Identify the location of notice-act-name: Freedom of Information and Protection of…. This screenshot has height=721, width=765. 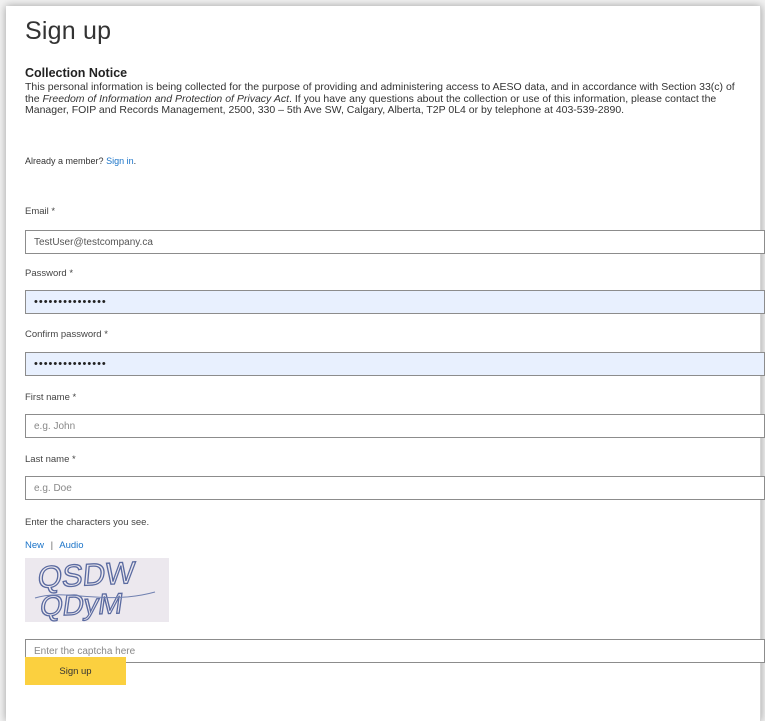
(165, 98).